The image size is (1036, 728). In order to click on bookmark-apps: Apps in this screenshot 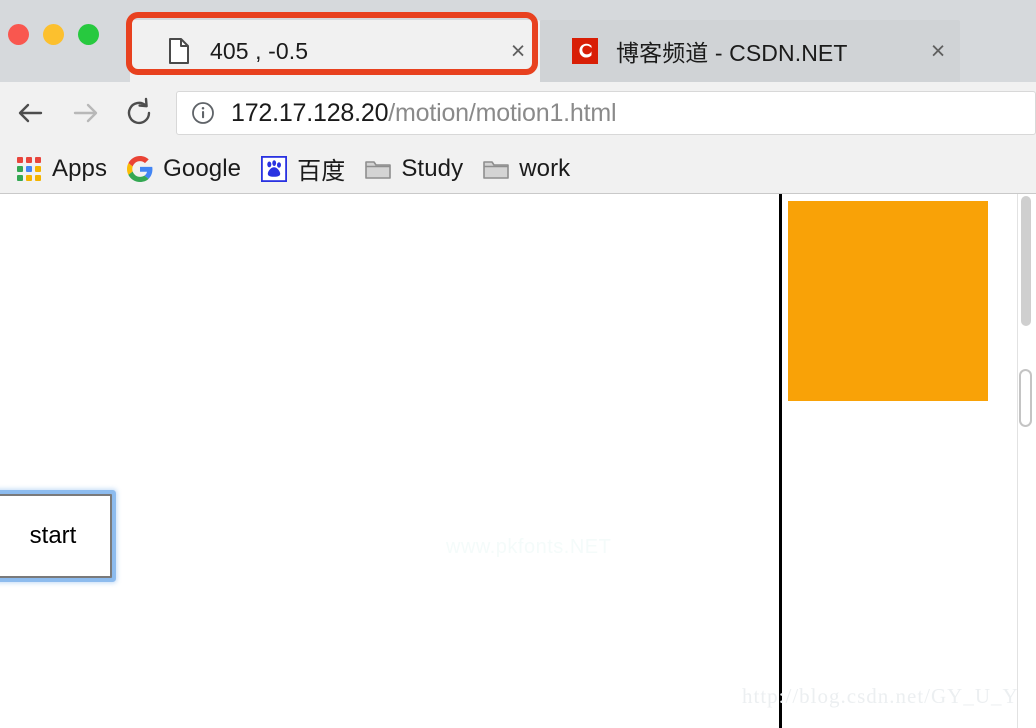, I will do `click(61, 169)`.